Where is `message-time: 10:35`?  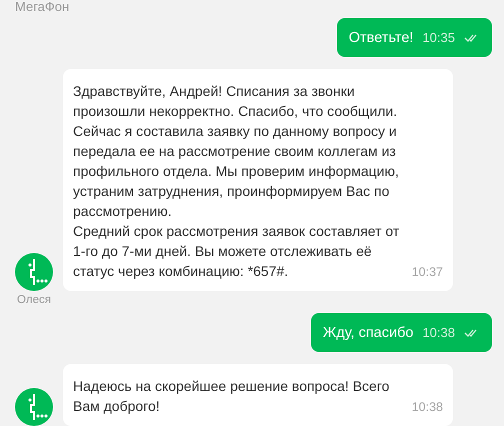
message-time: 10:35 is located at coordinates (438, 37).